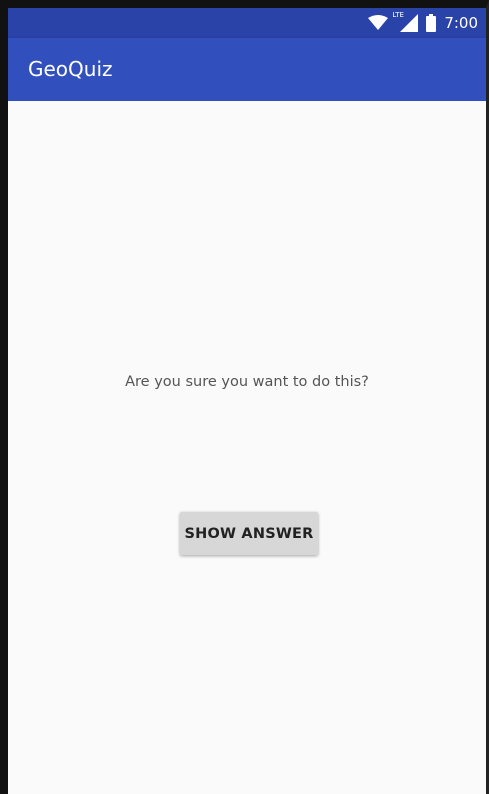 This screenshot has width=489, height=794. I want to click on status-bar: LTE 7:00, so click(247, 23).